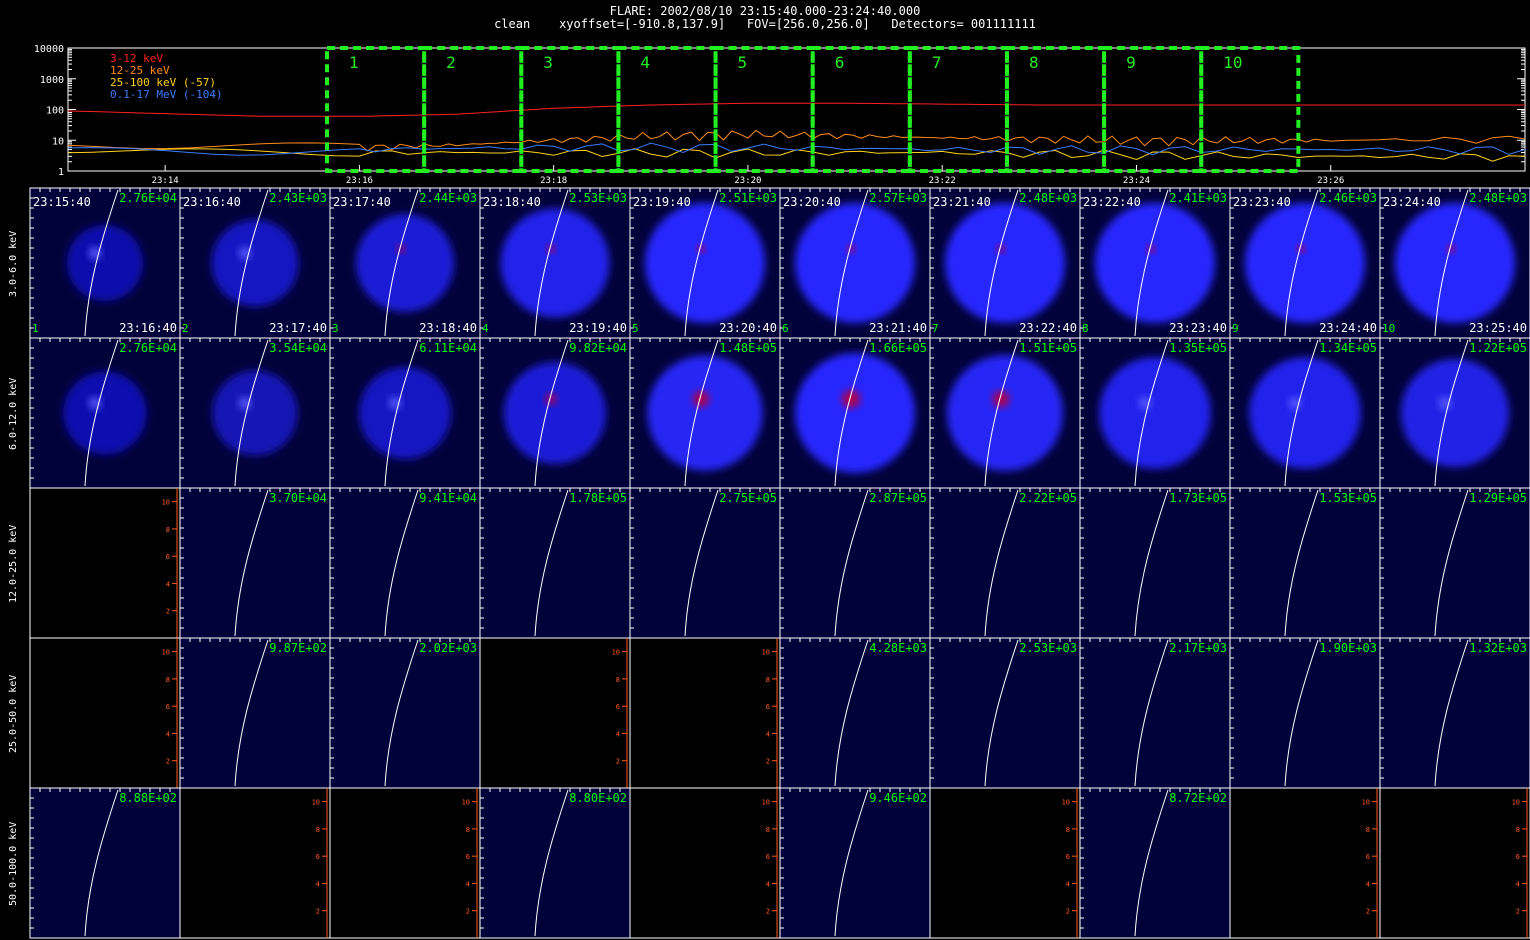 This screenshot has height=940, width=1530. I want to click on image-panel: 1.32E+03, so click(1454, 713).